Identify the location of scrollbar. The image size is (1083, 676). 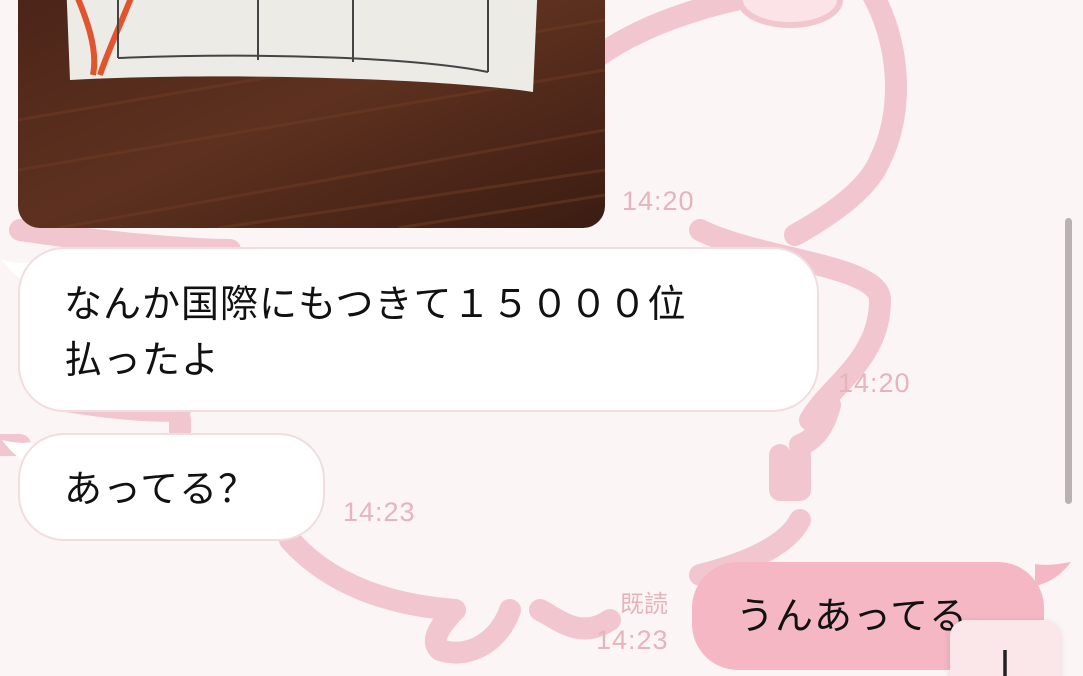
(1068, 361).